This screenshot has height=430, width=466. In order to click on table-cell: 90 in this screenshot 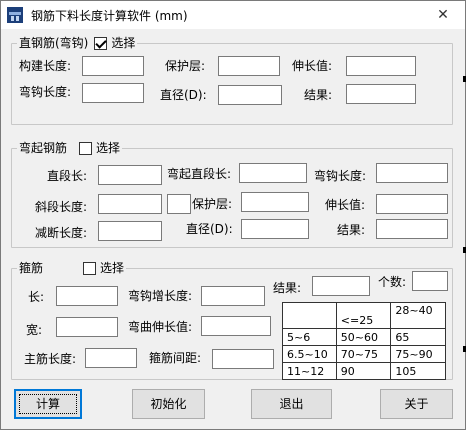, I will do `click(363, 371)`.